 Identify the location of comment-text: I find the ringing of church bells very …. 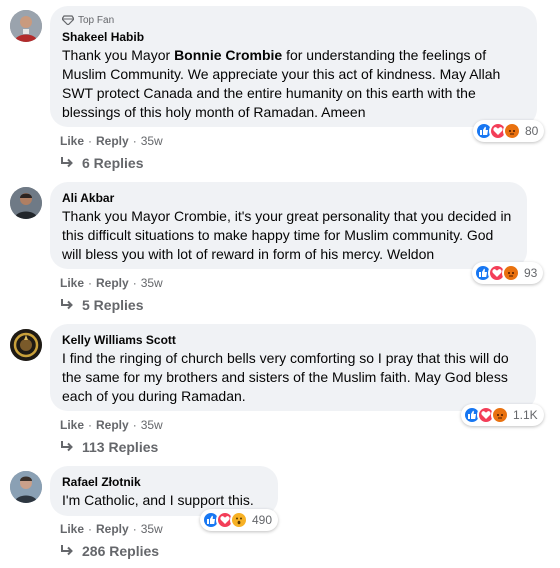
(285, 377).